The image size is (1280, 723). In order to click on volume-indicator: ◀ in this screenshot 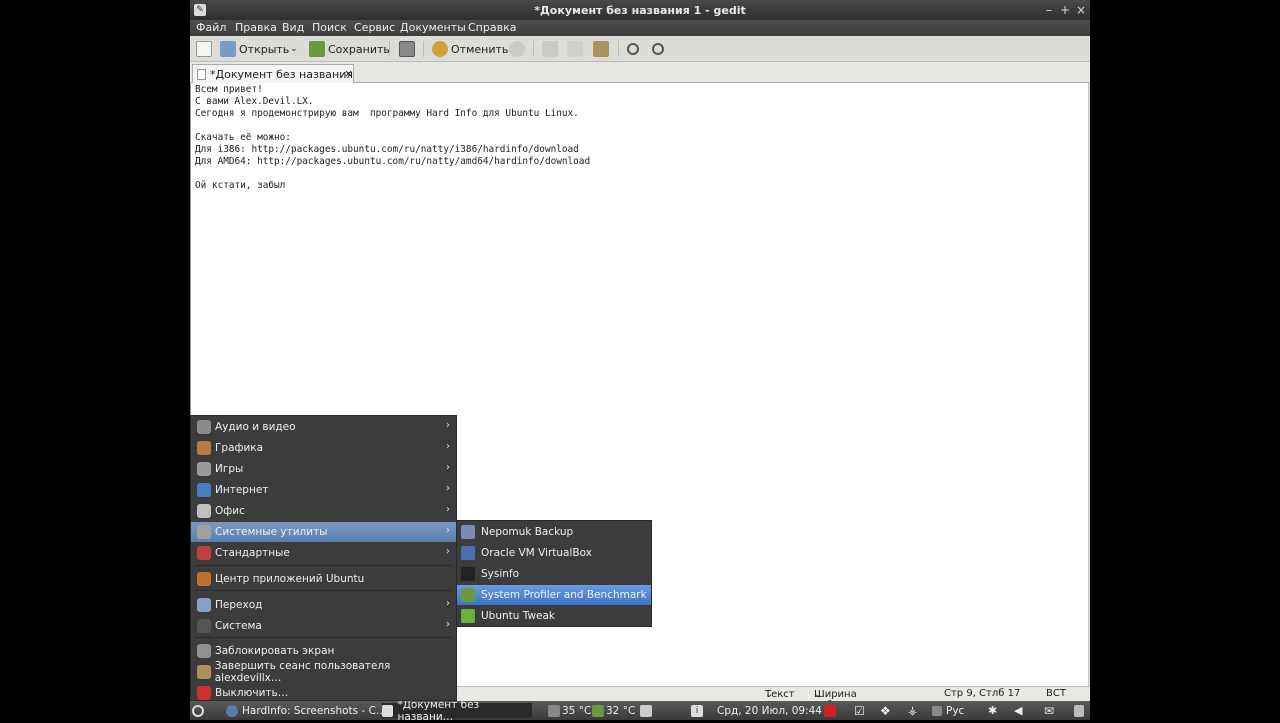, I will do `click(1018, 710)`.